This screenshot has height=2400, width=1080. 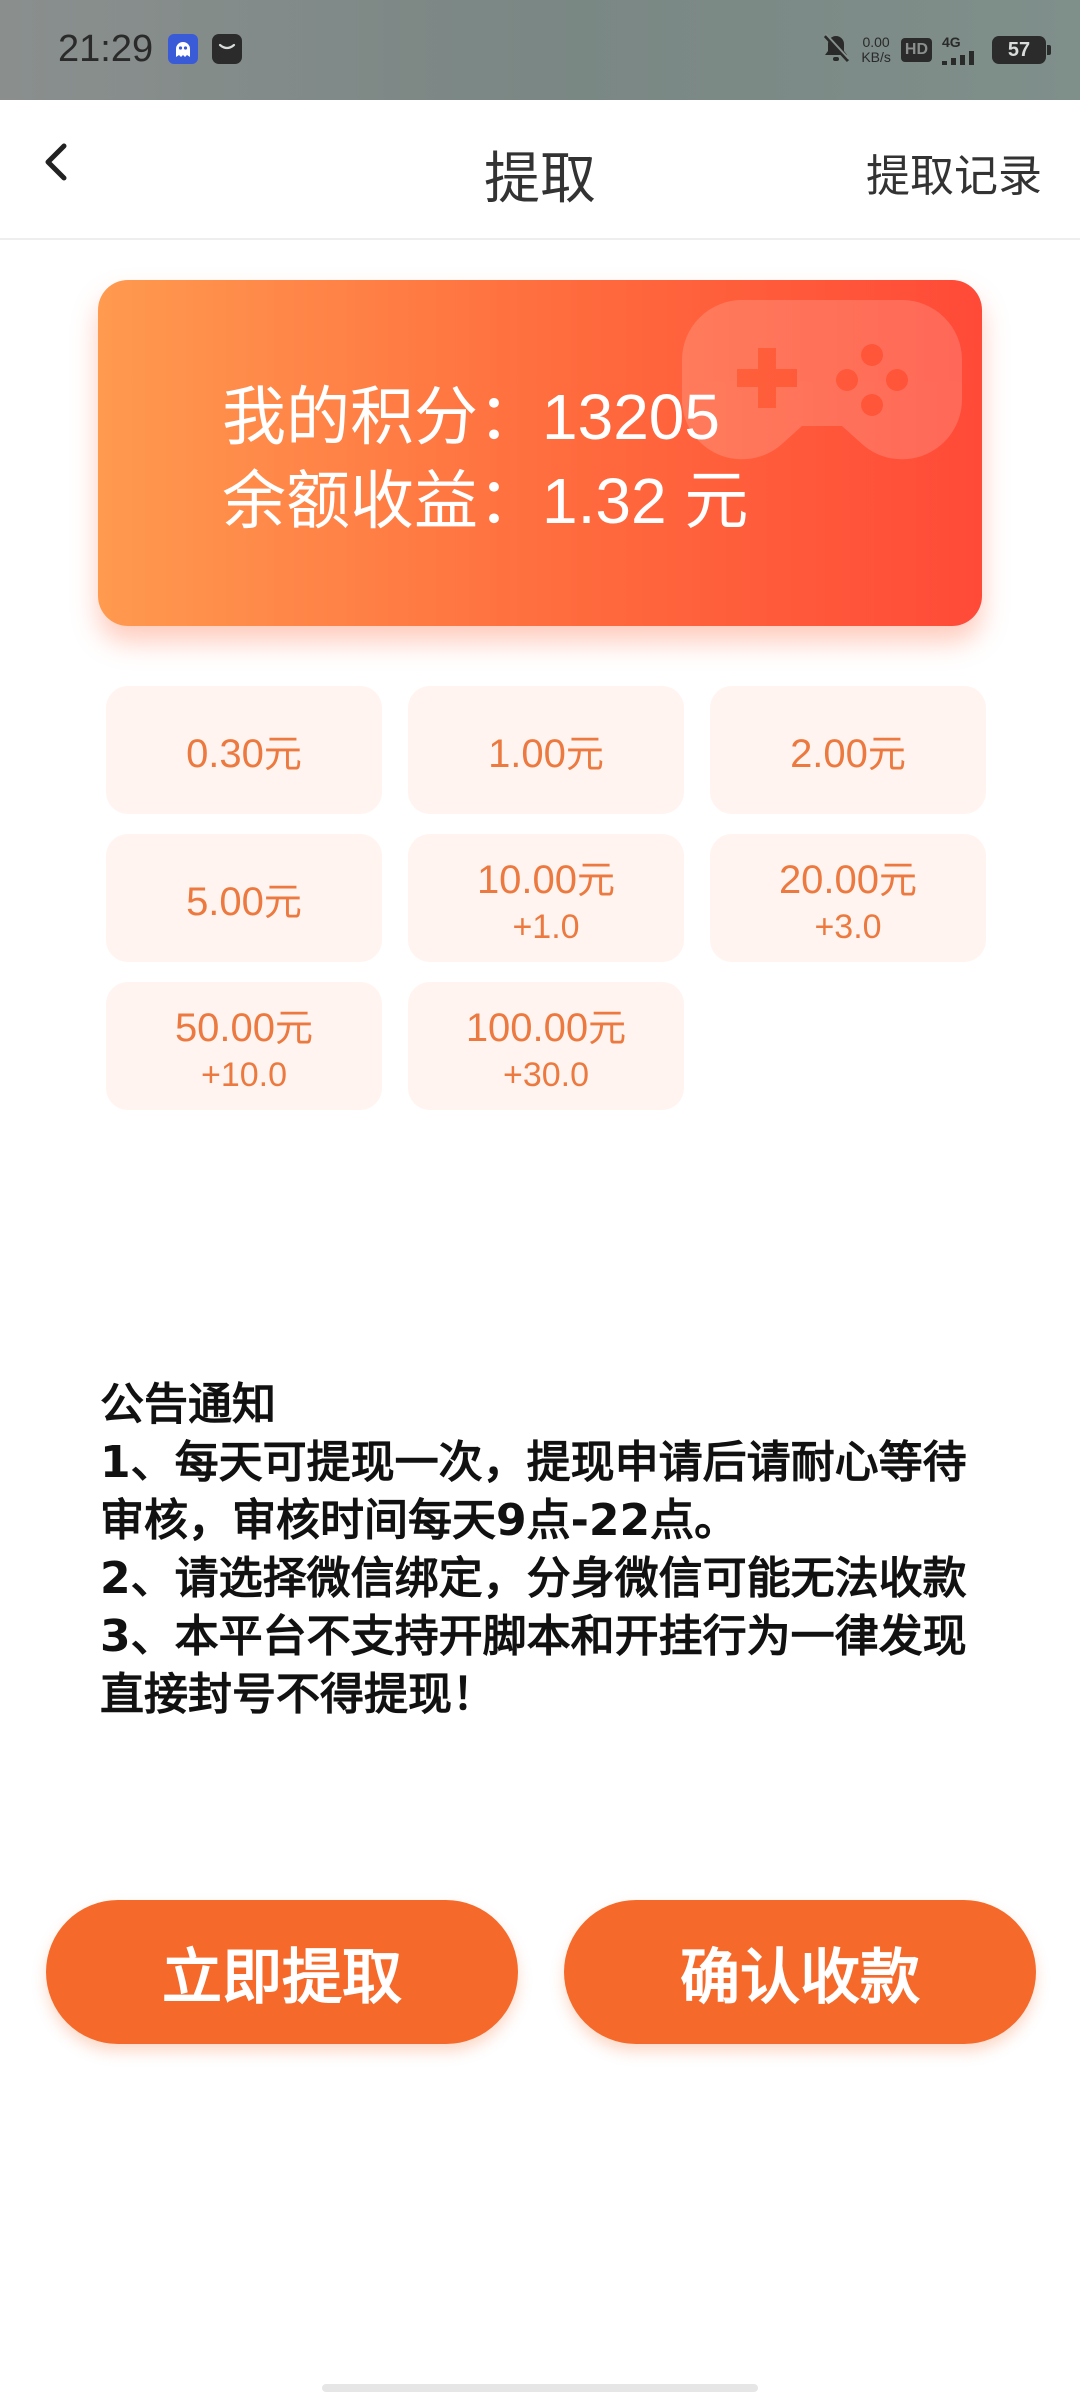 I want to click on home-indicator, so click(x=540, y=2388).